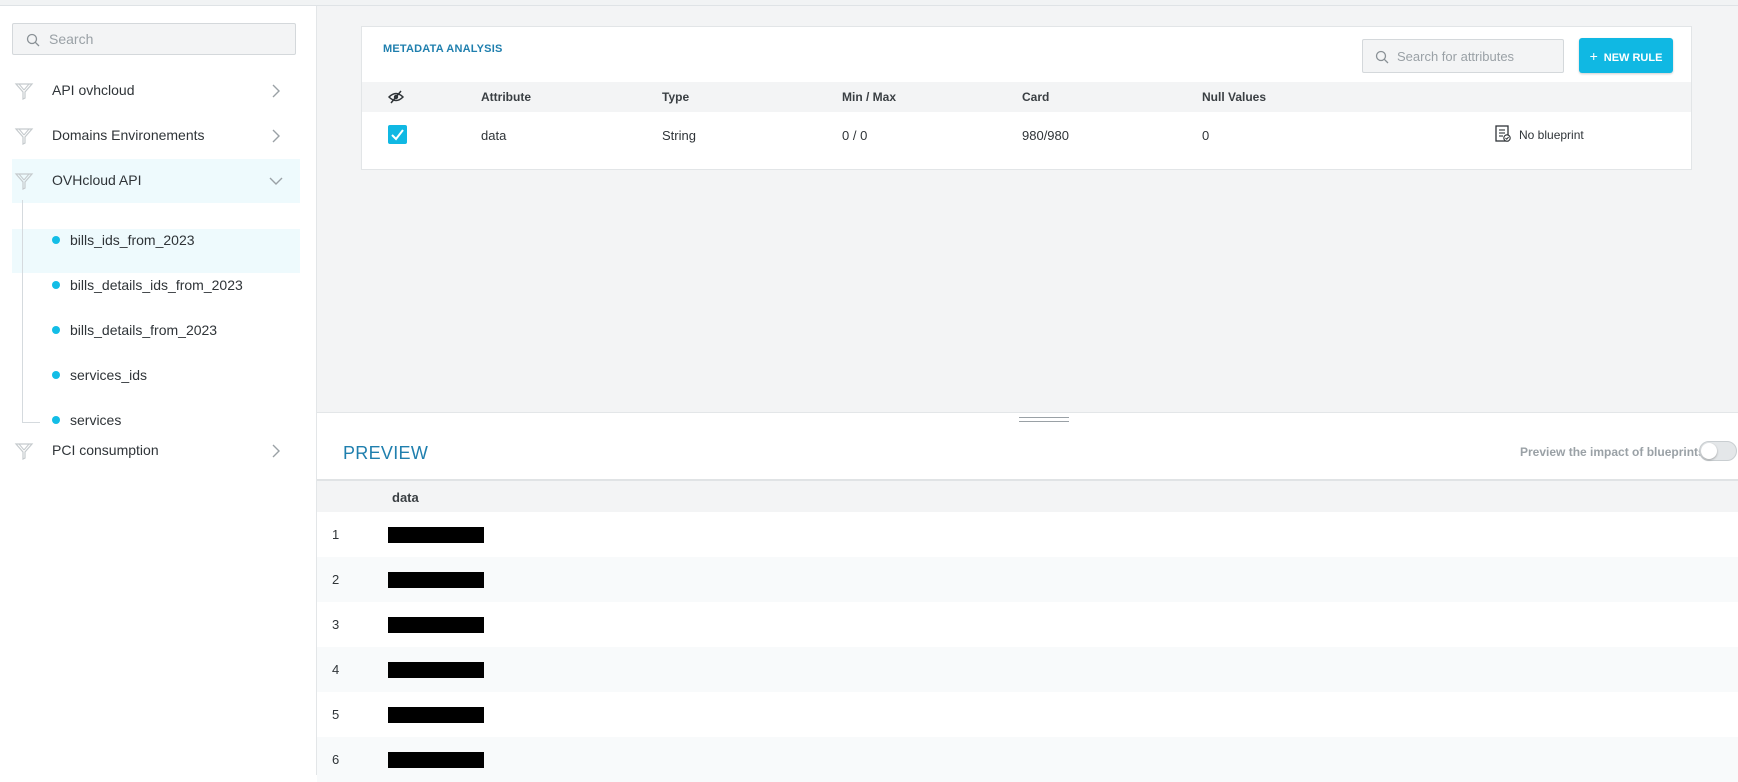 The height and width of the screenshot is (782, 1738). Describe the element at coordinates (97, 180) in the screenshot. I see `sidebar-item-label: OVHcloud API` at that location.